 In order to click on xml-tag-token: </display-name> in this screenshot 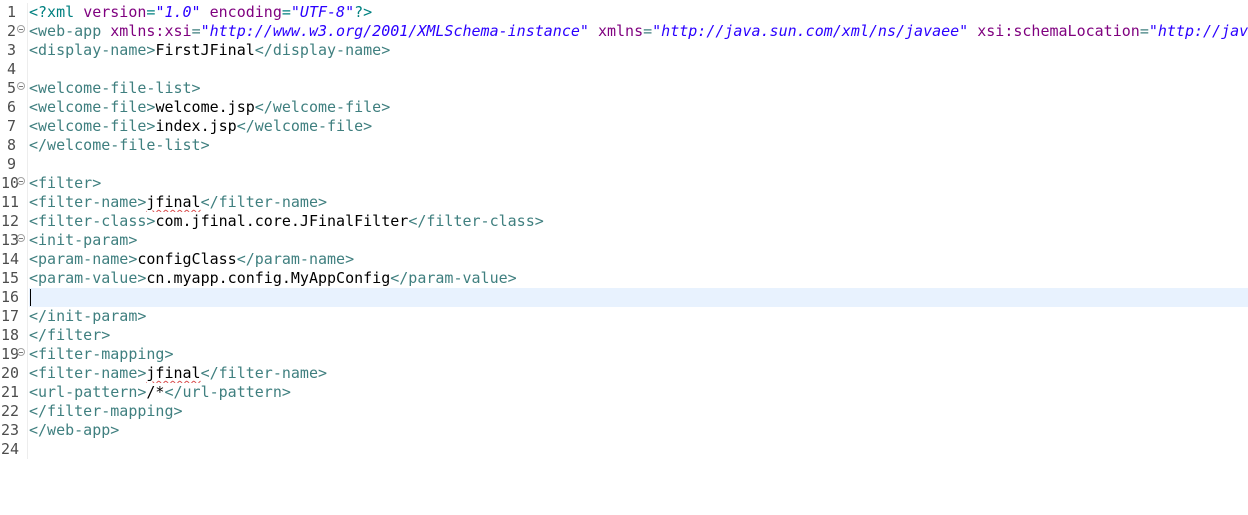, I will do `click(322, 50)`.